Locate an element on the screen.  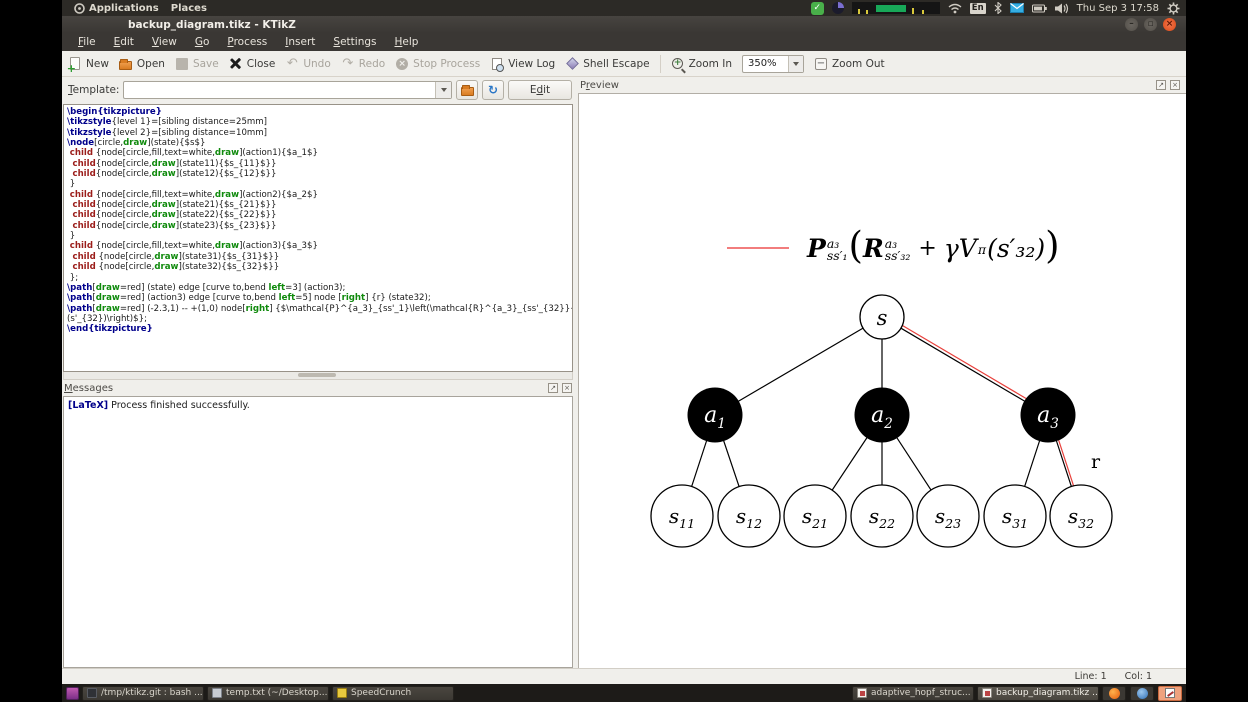
firefox-icon is located at coordinates (1114, 693).